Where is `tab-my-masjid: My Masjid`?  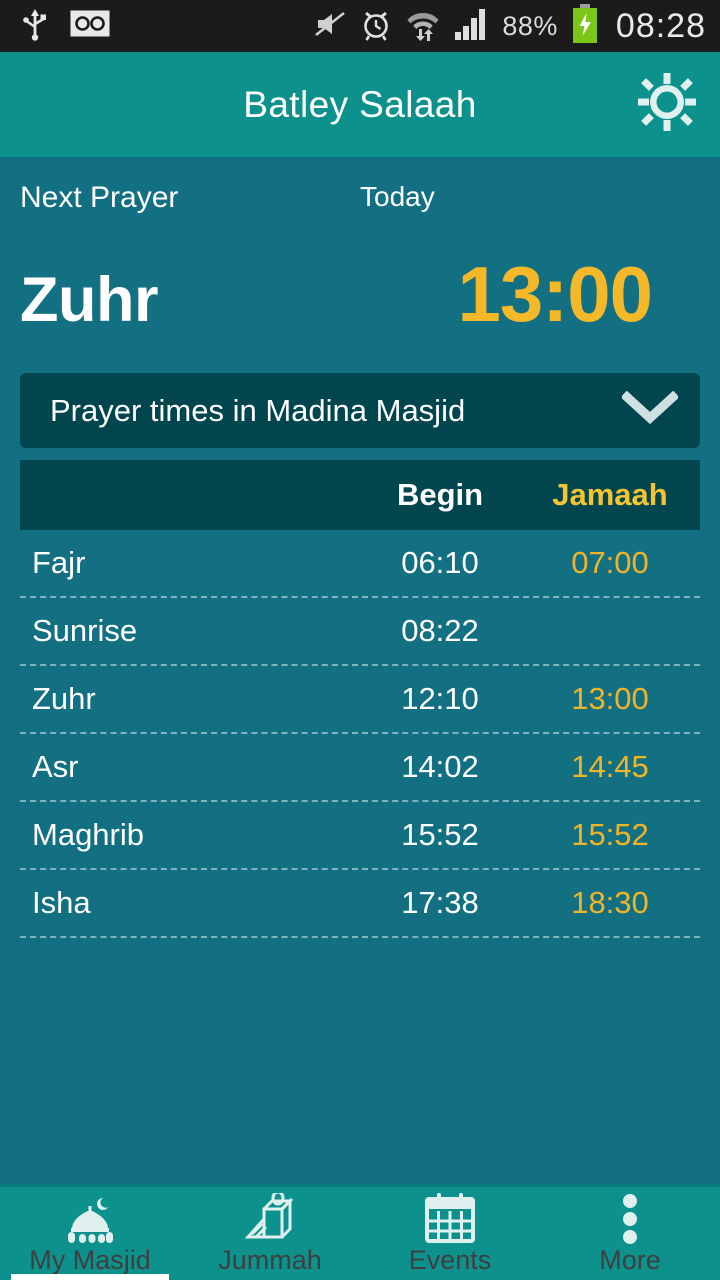 tab-my-masjid: My Masjid is located at coordinates (90, 1233).